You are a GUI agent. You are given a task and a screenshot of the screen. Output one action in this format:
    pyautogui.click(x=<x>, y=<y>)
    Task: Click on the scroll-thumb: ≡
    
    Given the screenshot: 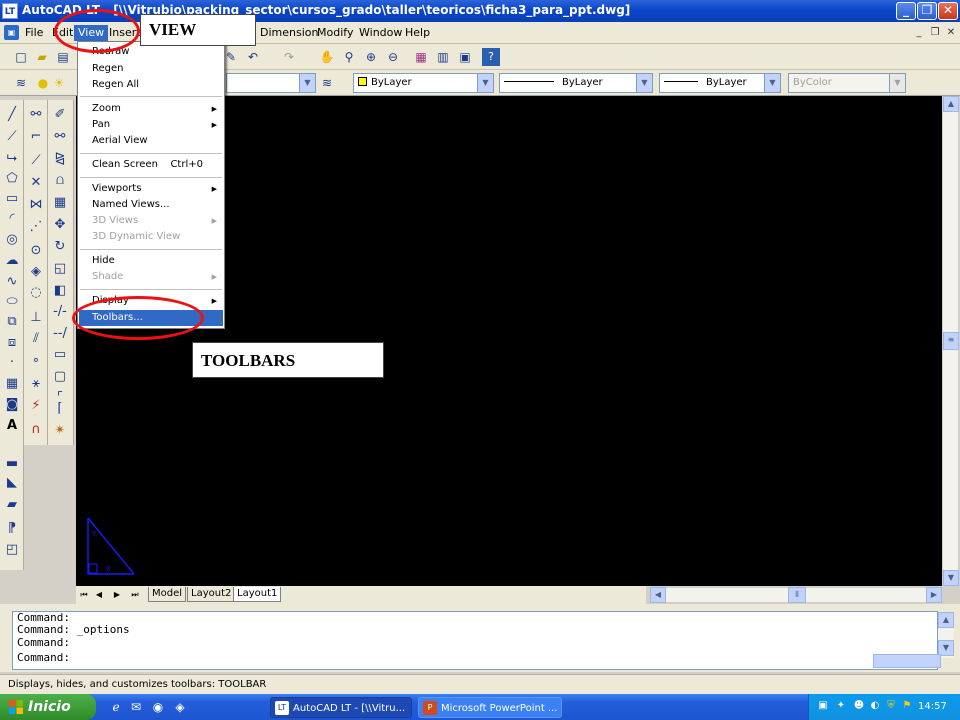 What is the action you would take?
    pyautogui.click(x=951, y=341)
    